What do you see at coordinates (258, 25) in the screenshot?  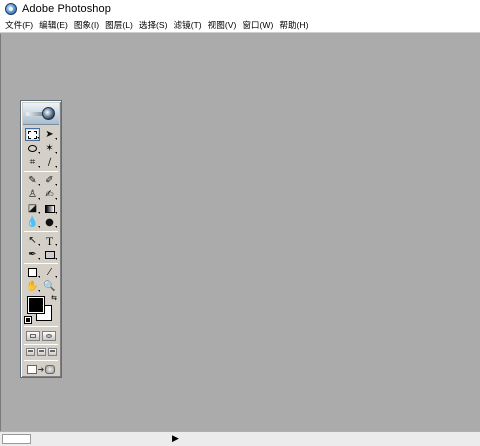 I see `menu-window: 窗口(W)` at bounding box center [258, 25].